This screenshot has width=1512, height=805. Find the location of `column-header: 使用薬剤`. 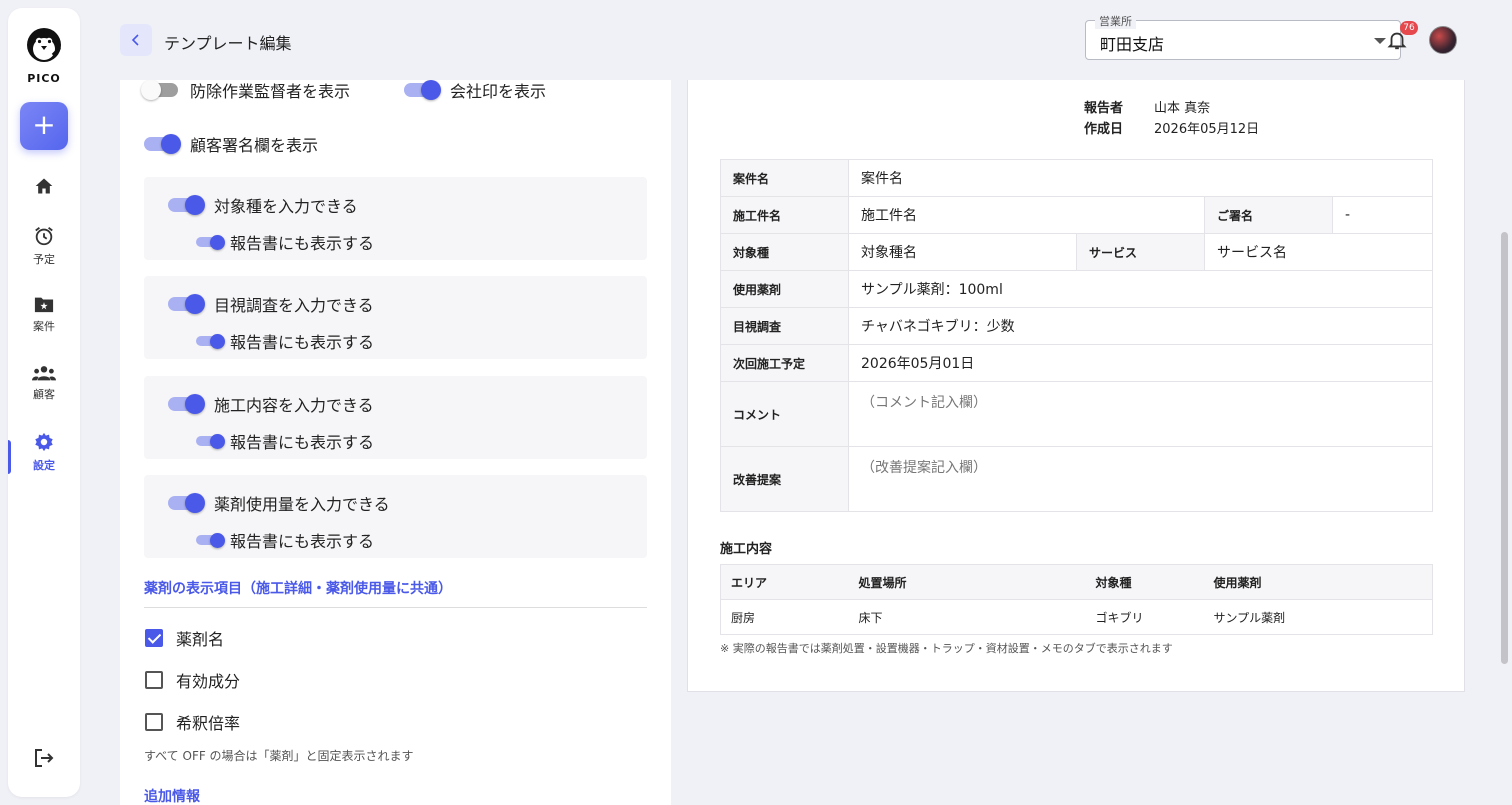

column-header: 使用薬剤 is located at coordinates (1318, 582).